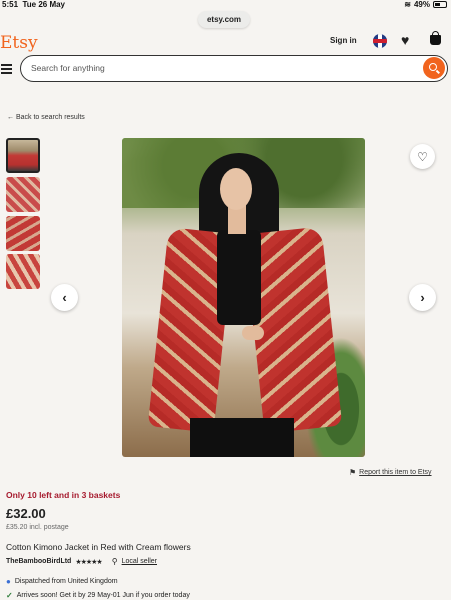  I want to click on battery-percent: 49%, so click(421, 4).